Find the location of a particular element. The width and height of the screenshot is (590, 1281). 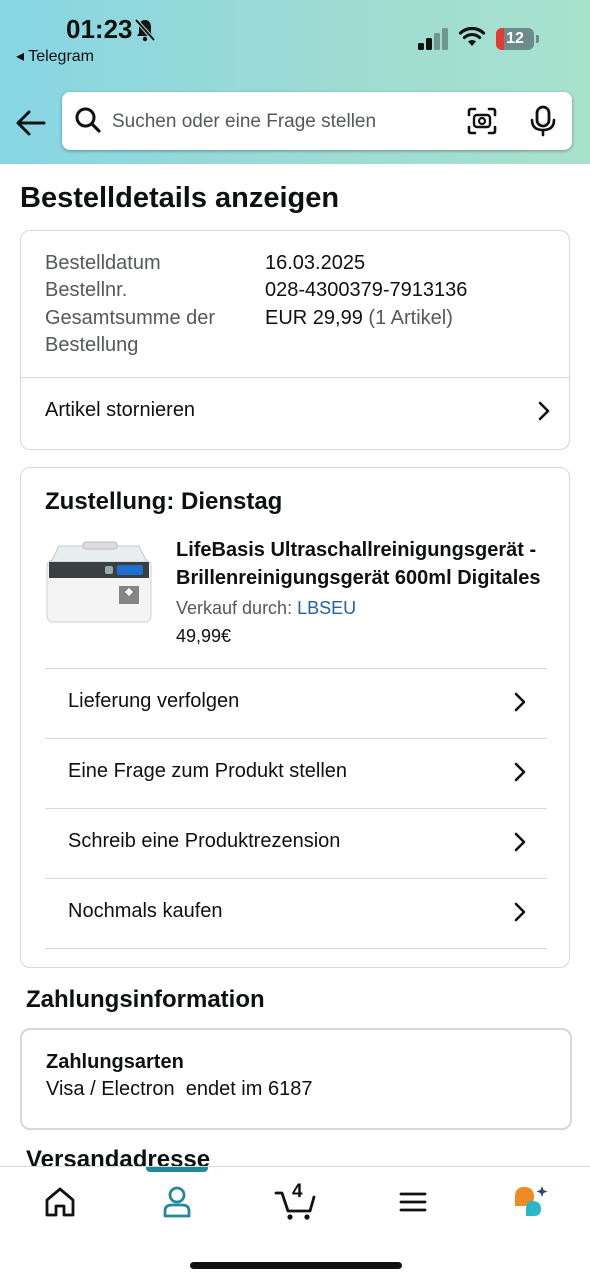

home-indicator is located at coordinates (296, 1265).